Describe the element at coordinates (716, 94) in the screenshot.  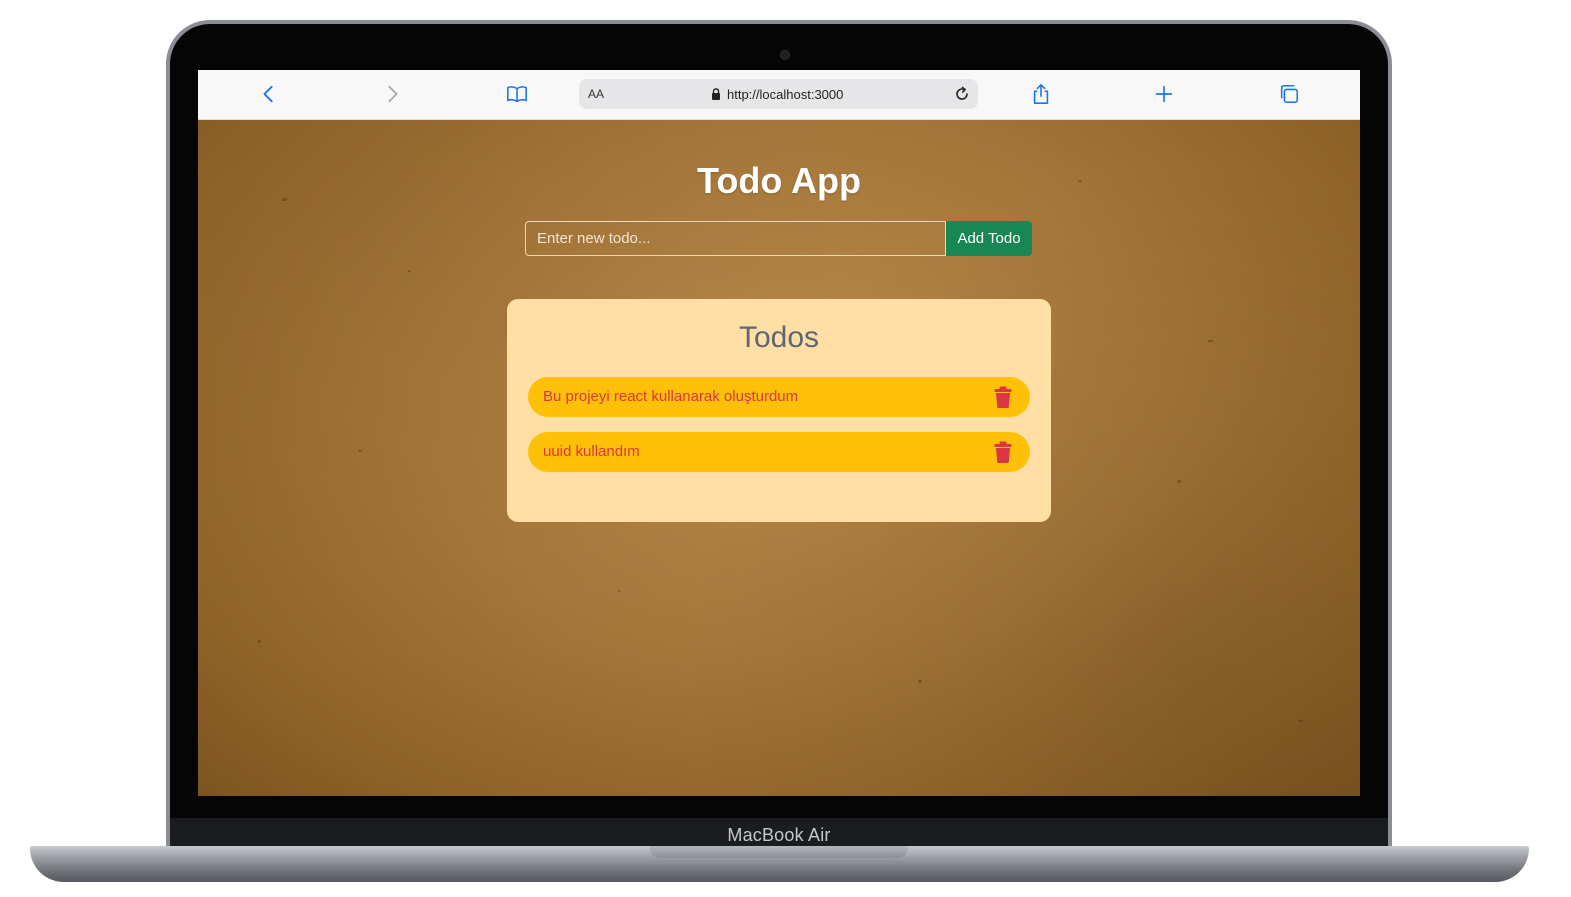
I see `lock-icon` at that location.